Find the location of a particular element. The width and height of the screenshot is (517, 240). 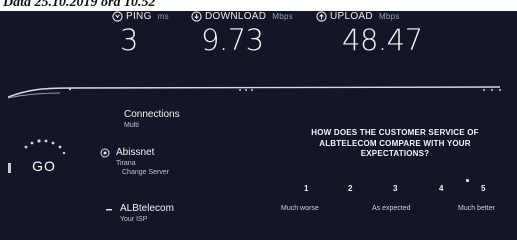

upload-metric: UPLOAD Mbps 48.47 is located at coordinates (369, 45).